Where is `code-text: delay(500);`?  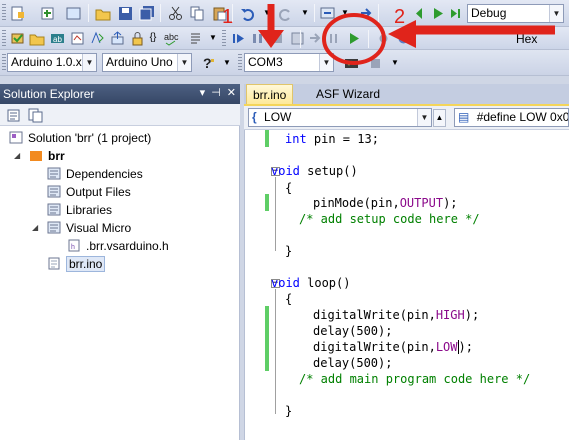 code-text: delay(500); is located at coordinates (353, 363).